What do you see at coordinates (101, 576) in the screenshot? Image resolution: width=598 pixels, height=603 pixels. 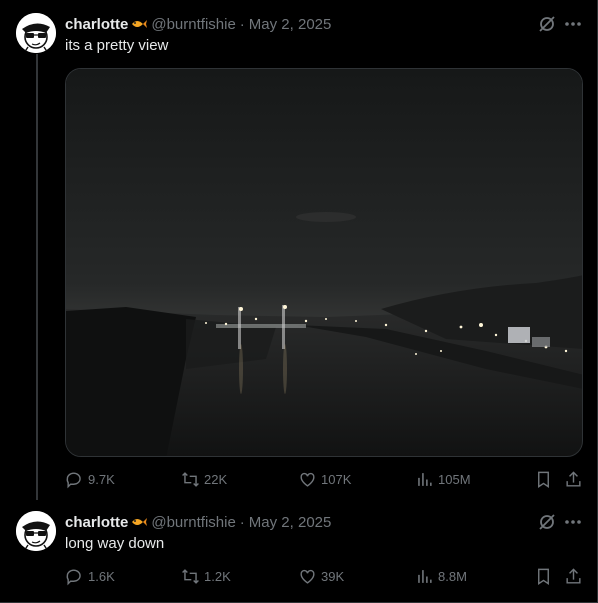 I see `reply-count: 1.6K` at bounding box center [101, 576].